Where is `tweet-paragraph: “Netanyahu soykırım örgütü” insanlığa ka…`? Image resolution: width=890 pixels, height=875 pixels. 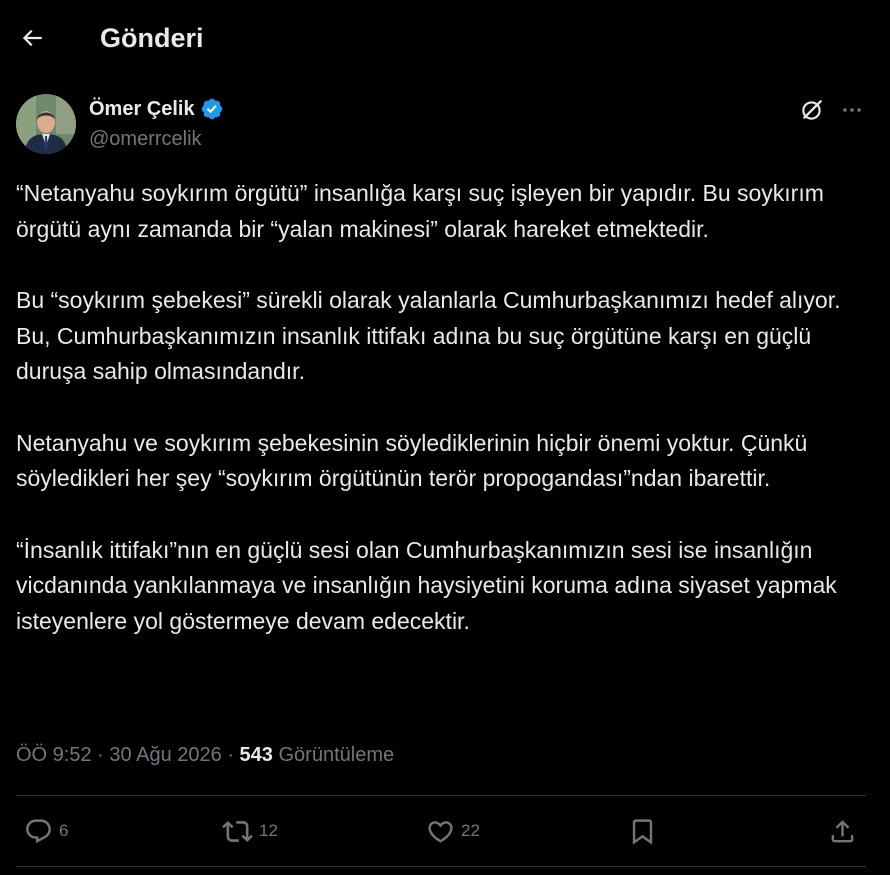 tweet-paragraph: “Netanyahu soykırım örgütü” insanlığa ka… is located at coordinates (420, 211).